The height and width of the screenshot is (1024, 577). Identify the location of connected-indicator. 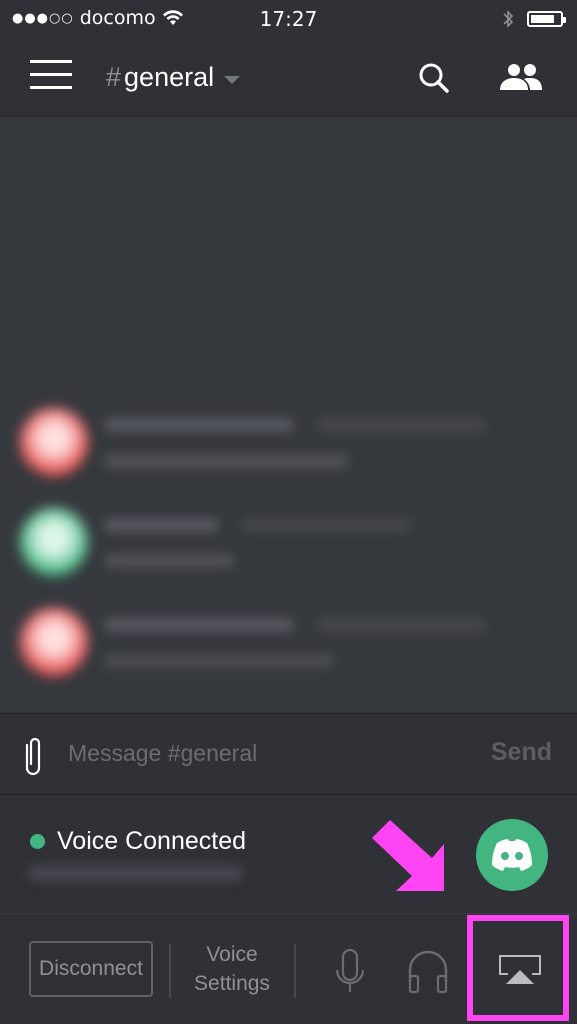
(37, 841).